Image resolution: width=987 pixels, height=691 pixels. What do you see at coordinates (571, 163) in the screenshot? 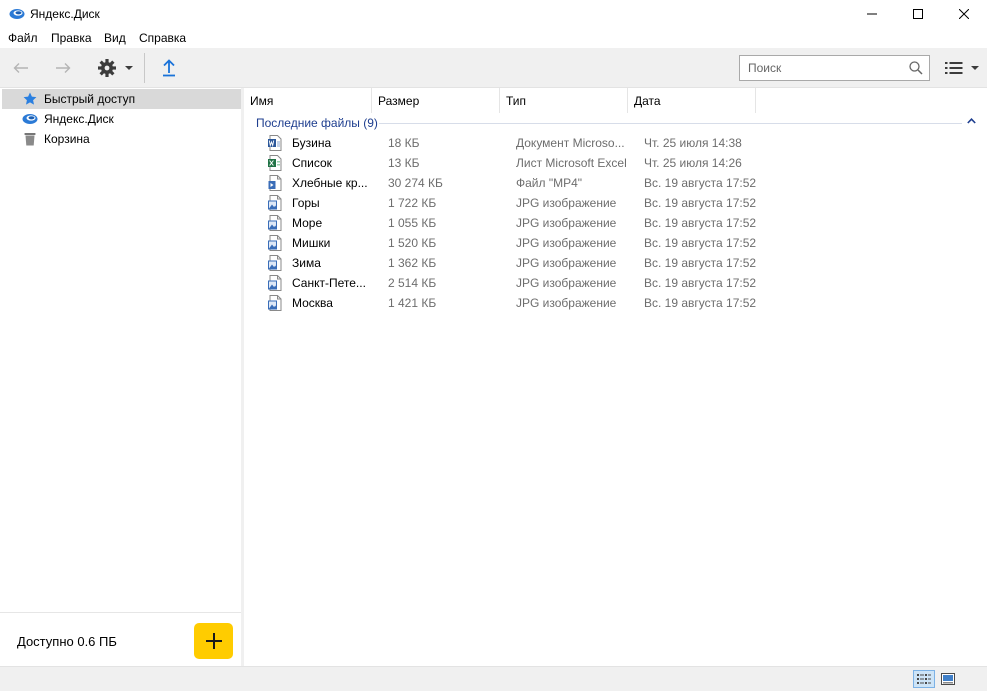
I see `file-type: Лист Microsoft Excel` at bounding box center [571, 163].